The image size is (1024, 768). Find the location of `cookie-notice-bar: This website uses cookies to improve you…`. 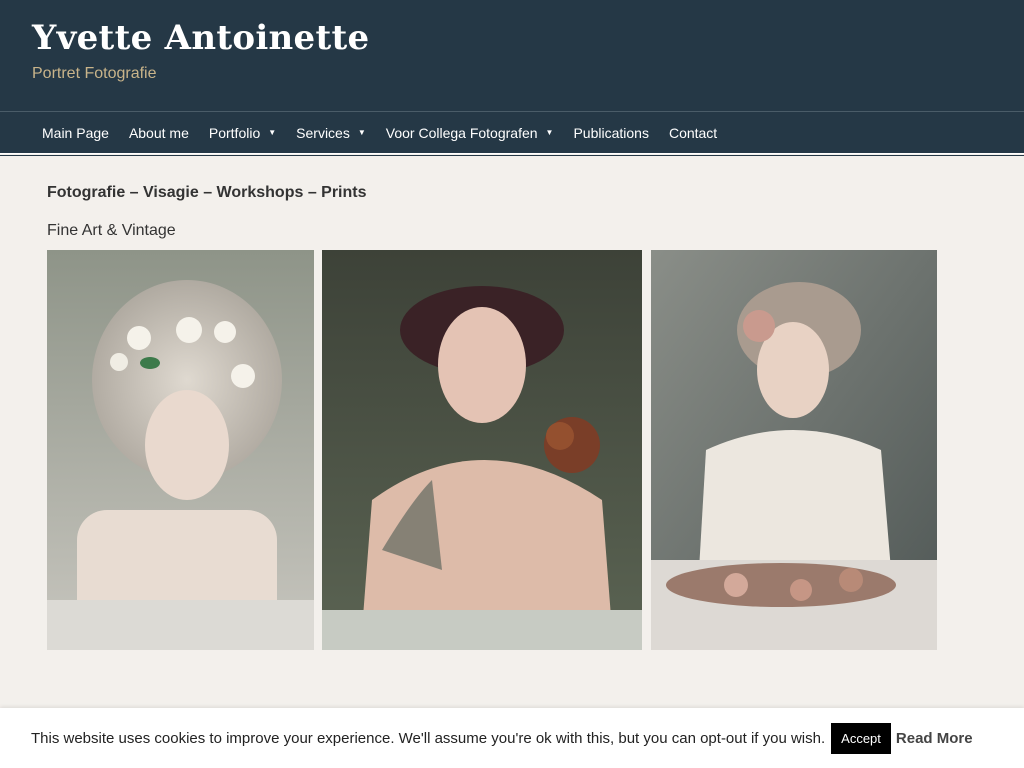

cookie-notice-bar: This website uses cookies to improve you… is located at coordinates (512, 738).